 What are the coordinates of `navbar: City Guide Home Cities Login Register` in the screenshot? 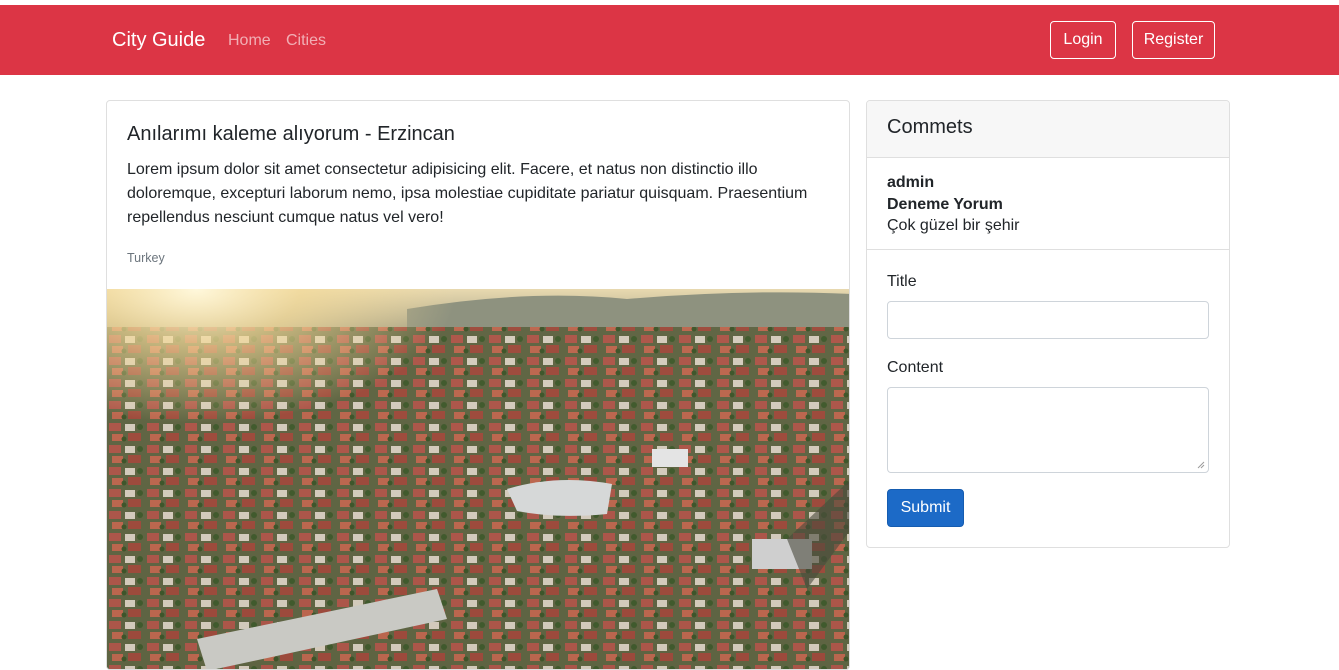 It's located at (669, 40).